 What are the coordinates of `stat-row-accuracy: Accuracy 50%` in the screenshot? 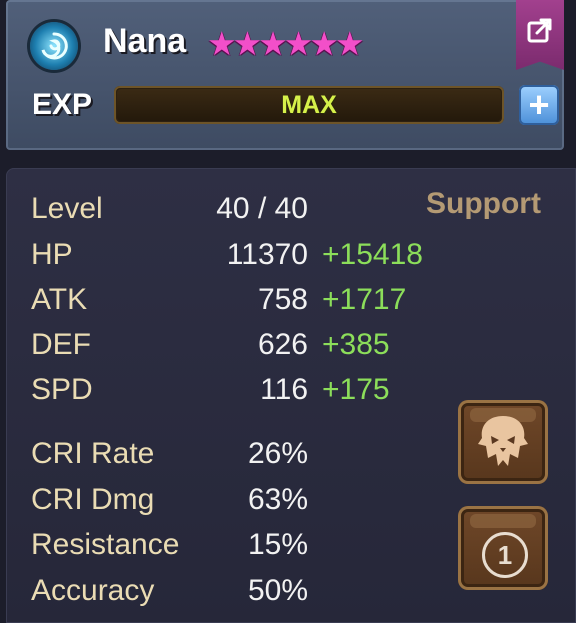 It's located at (216, 591).